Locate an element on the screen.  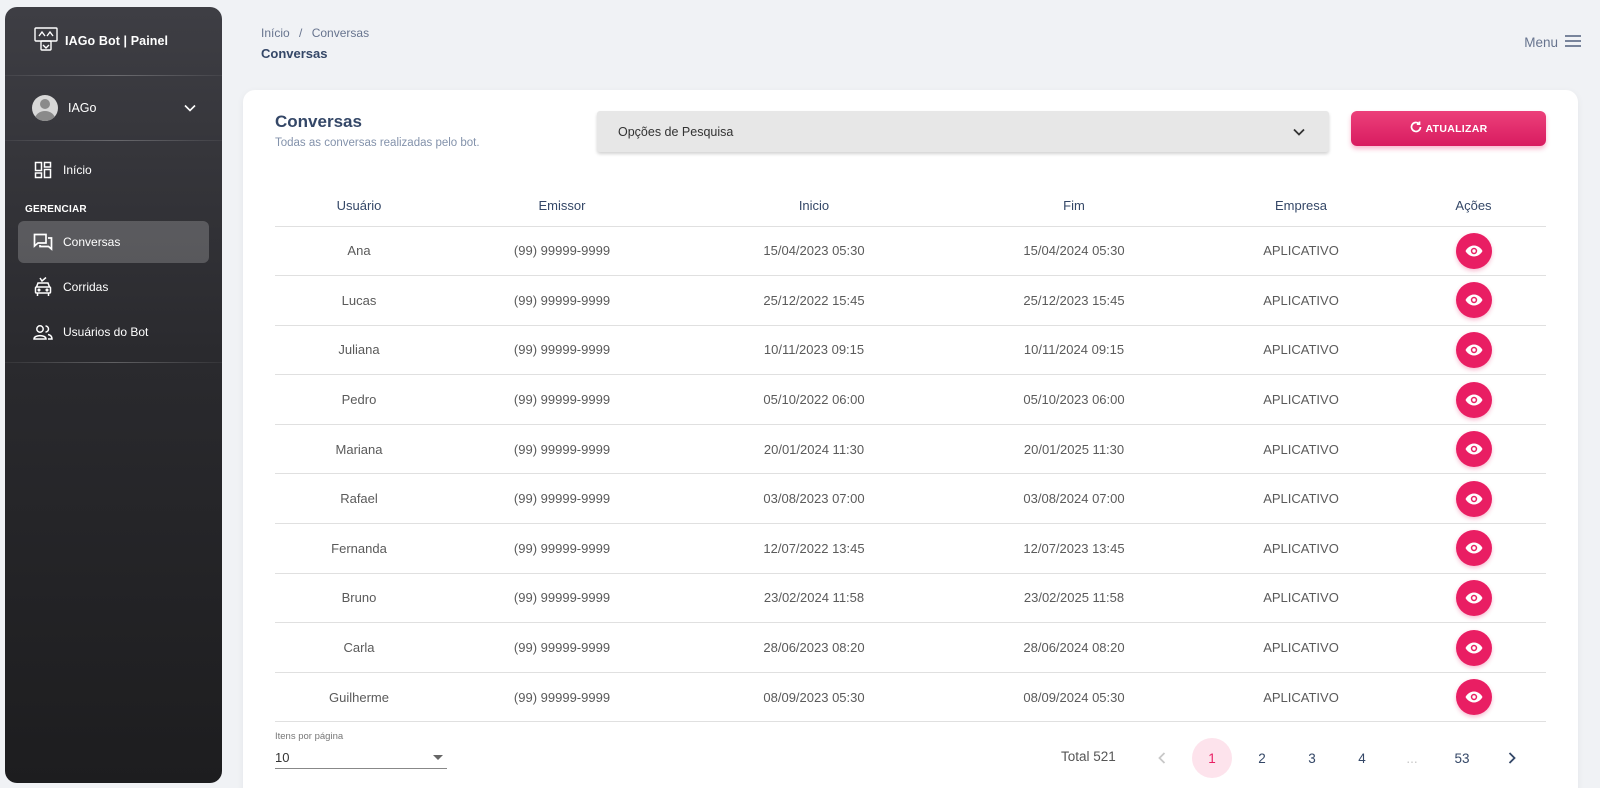
user-menu: IAGo is located at coordinates (113, 108).